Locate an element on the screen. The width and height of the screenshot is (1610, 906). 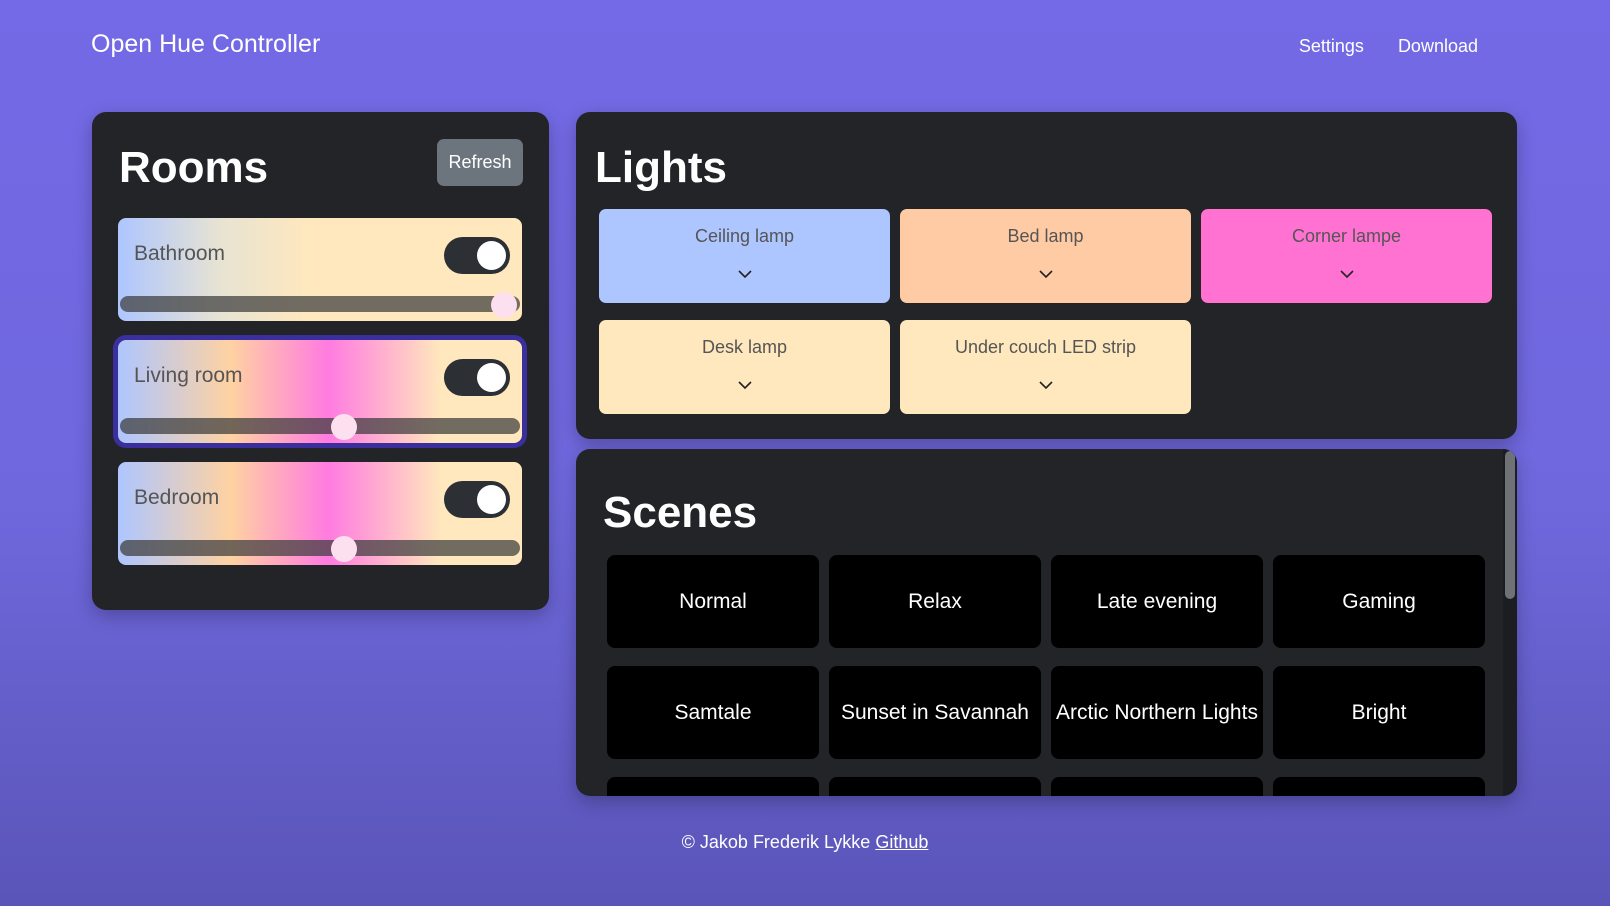
room-card-bathroom: Bathroom is located at coordinates (320, 269).